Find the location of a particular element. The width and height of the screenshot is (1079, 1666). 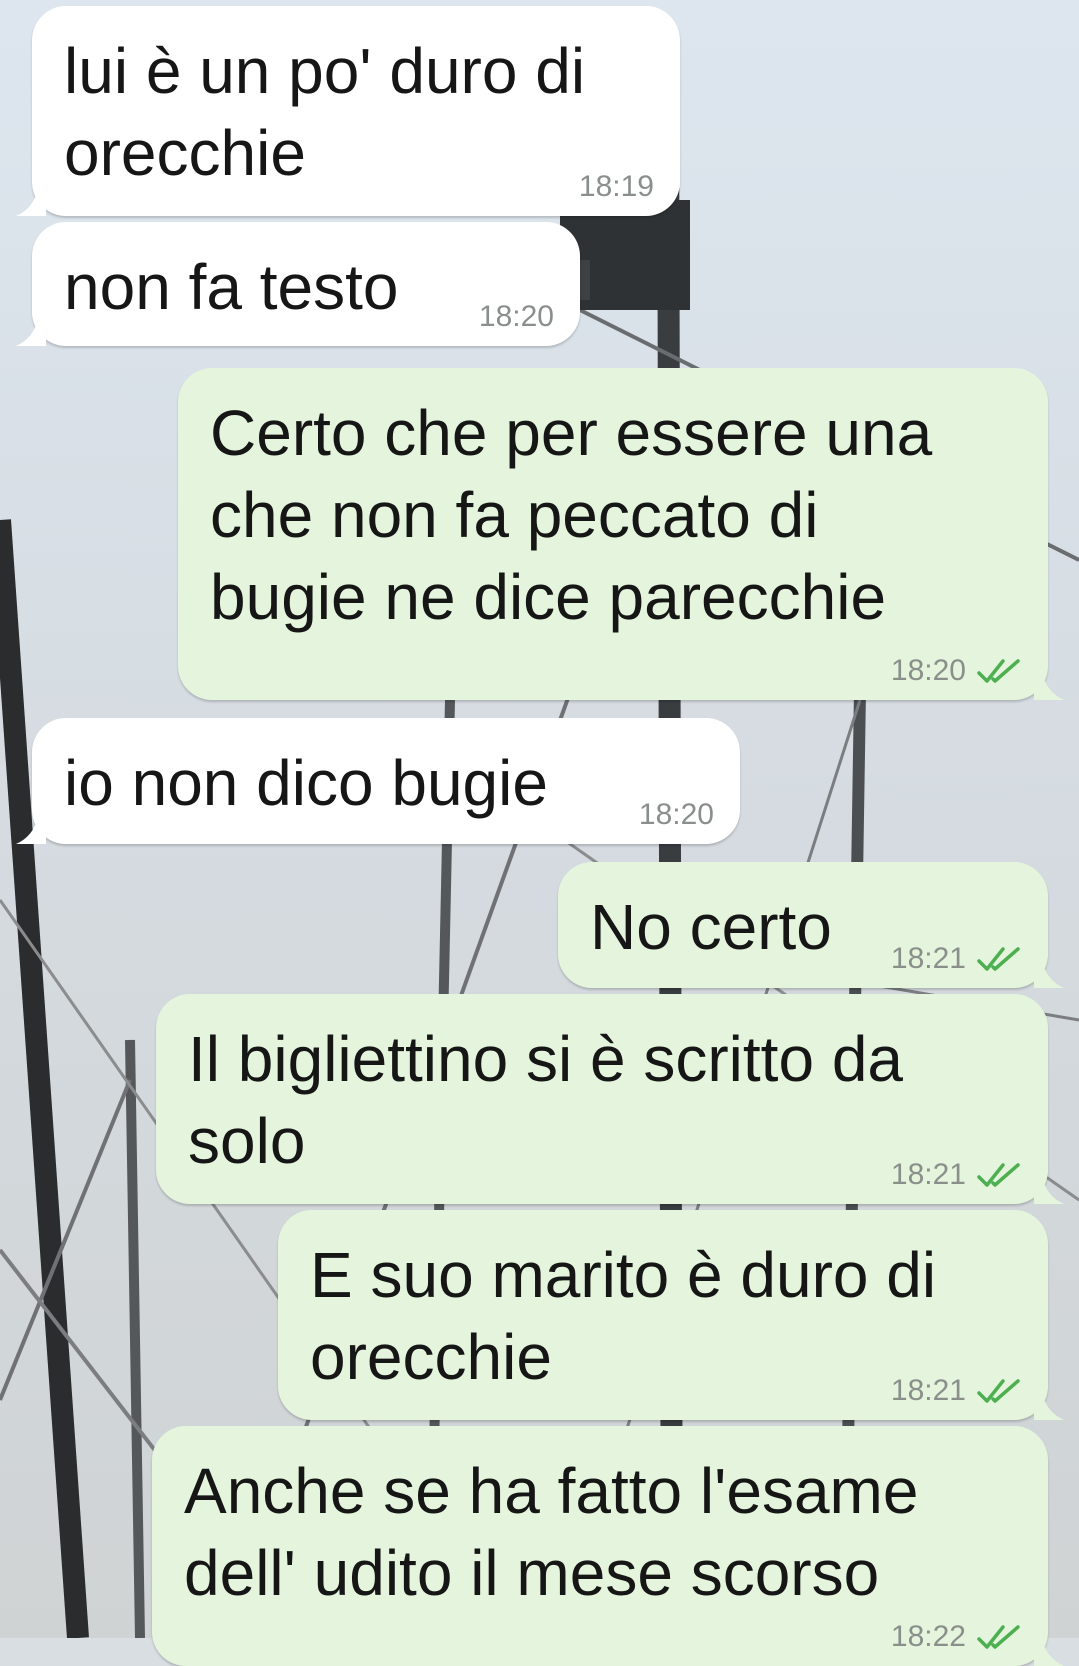

message-text: Il bigliettino si è scritto da solo is located at coordinates (545, 1100).